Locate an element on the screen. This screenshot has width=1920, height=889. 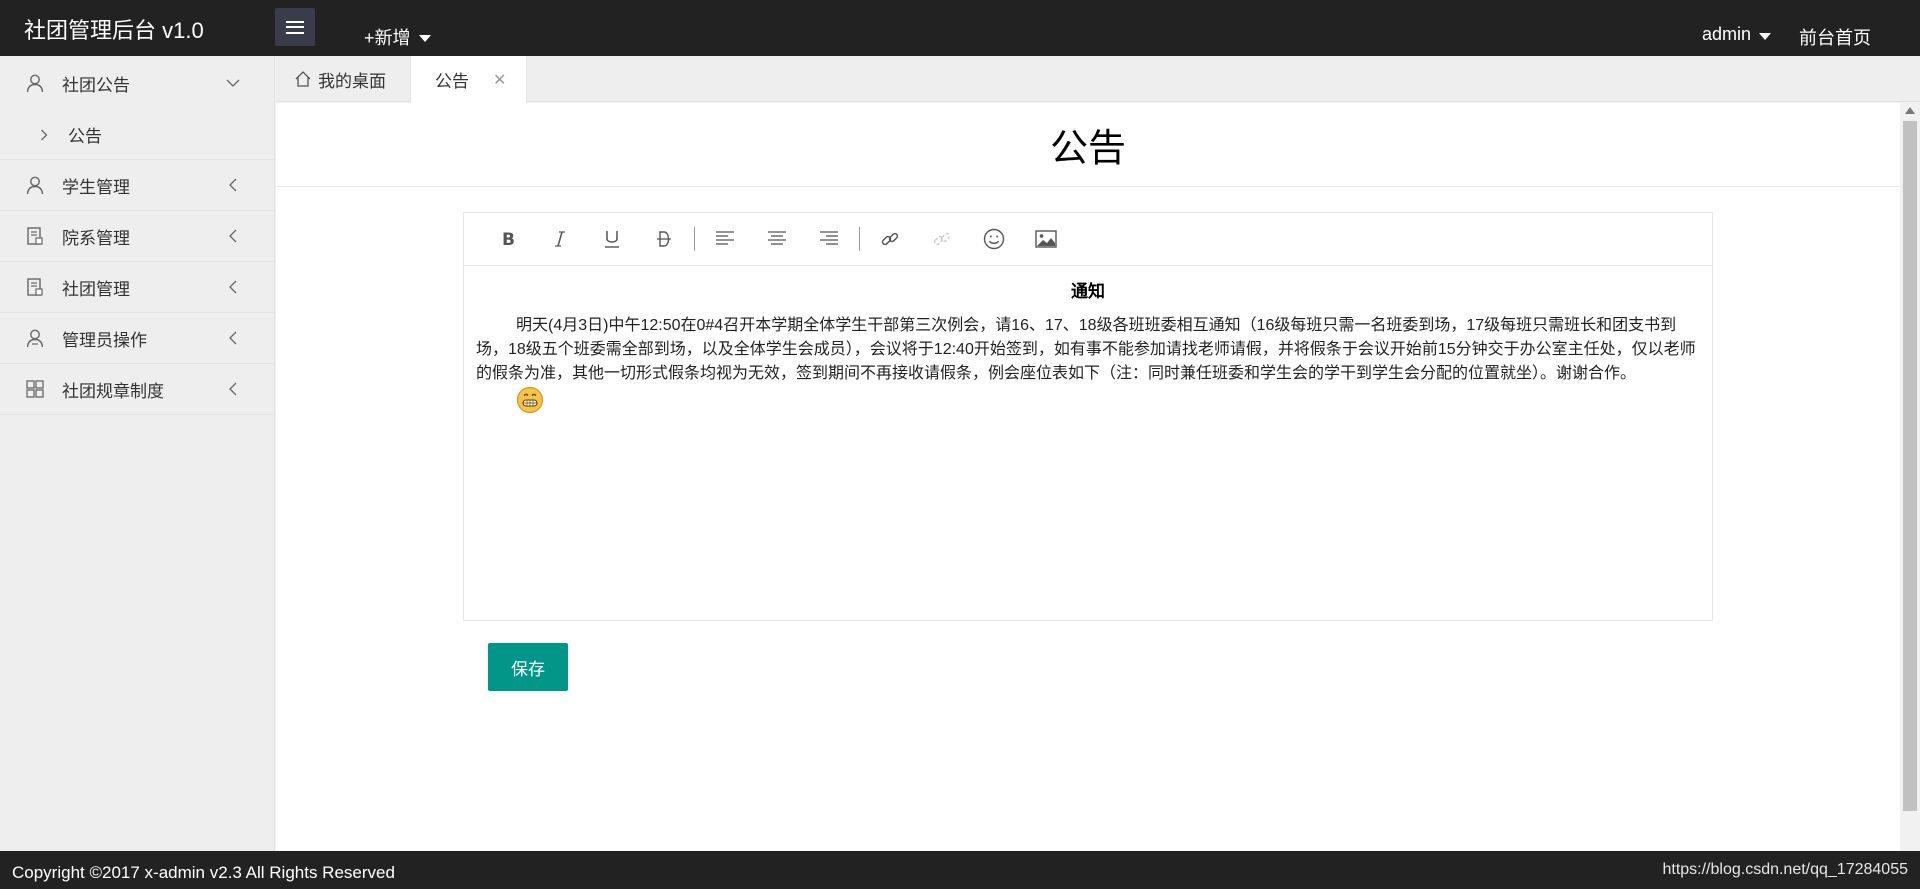
grin-emoji-icon is located at coordinates (510, 404).